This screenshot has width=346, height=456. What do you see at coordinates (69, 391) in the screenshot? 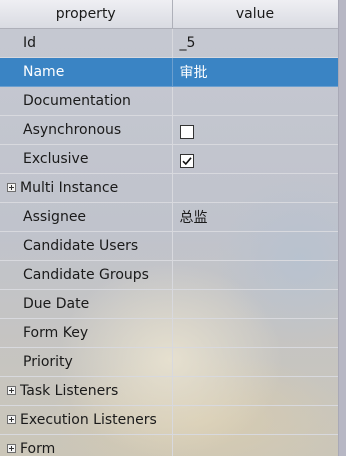
I see `property-label: Task Listeners` at bounding box center [69, 391].